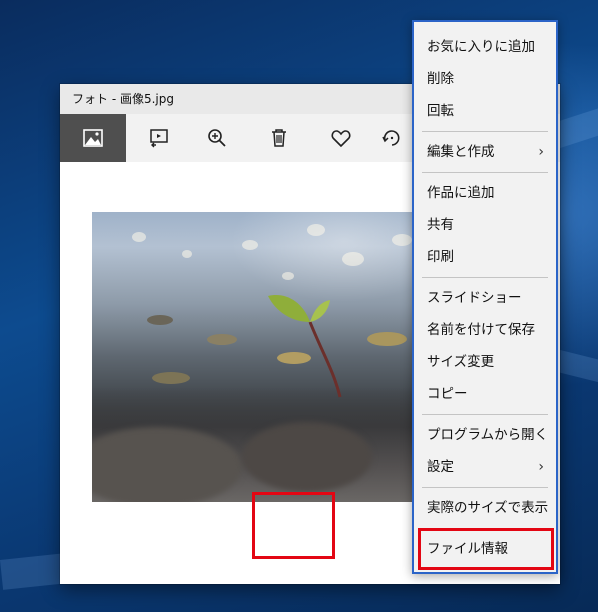 This screenshot has height=612, width=598. I want to click on menu-item-actual-size: 実際のサイズで表示, so click(485, 508).